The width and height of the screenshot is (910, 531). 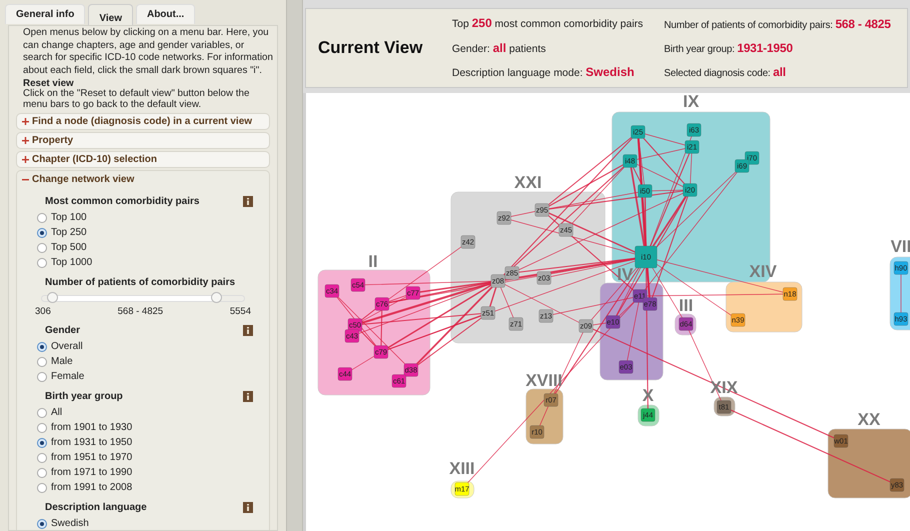 I want to click on radio-label: from 1991 to 2008, so click(x=91, y=488).